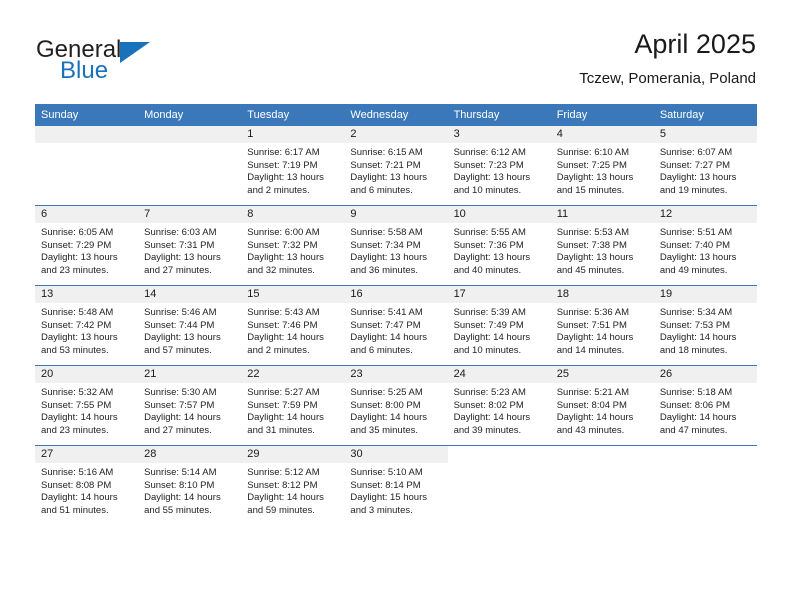  What do you see at coordinates (293, 134) in the screenshot?
I see `day-number: 1` at bounding box center [293, 134].